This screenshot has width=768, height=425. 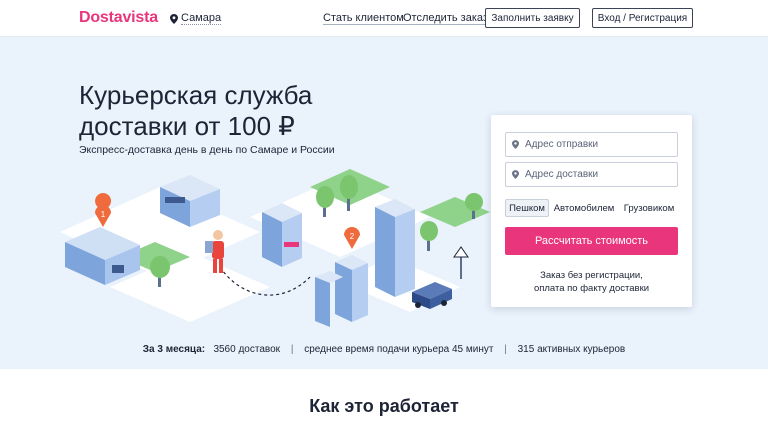 What do you see at coordinates (532, 18) in the screenshot?
I see `fill-request-button: Заполнить заявку` at bounding box center [532, 18].